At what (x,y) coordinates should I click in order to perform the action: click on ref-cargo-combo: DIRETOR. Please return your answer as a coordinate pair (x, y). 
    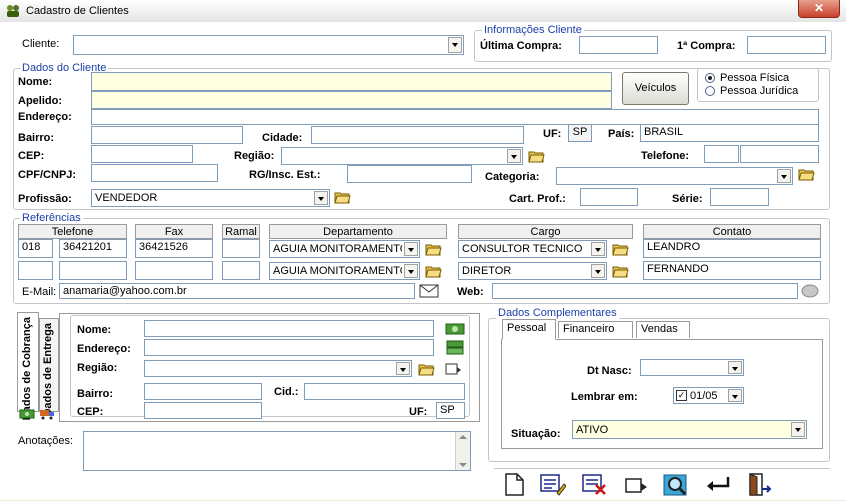
    Looking at the image, I should click on (532, 271).